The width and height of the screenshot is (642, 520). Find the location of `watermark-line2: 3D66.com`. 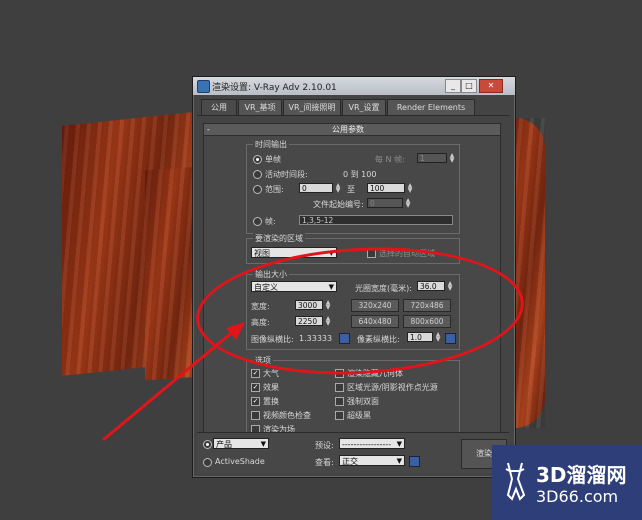

watermark-line2: 3D66.com is located at coordinates (577, 496).